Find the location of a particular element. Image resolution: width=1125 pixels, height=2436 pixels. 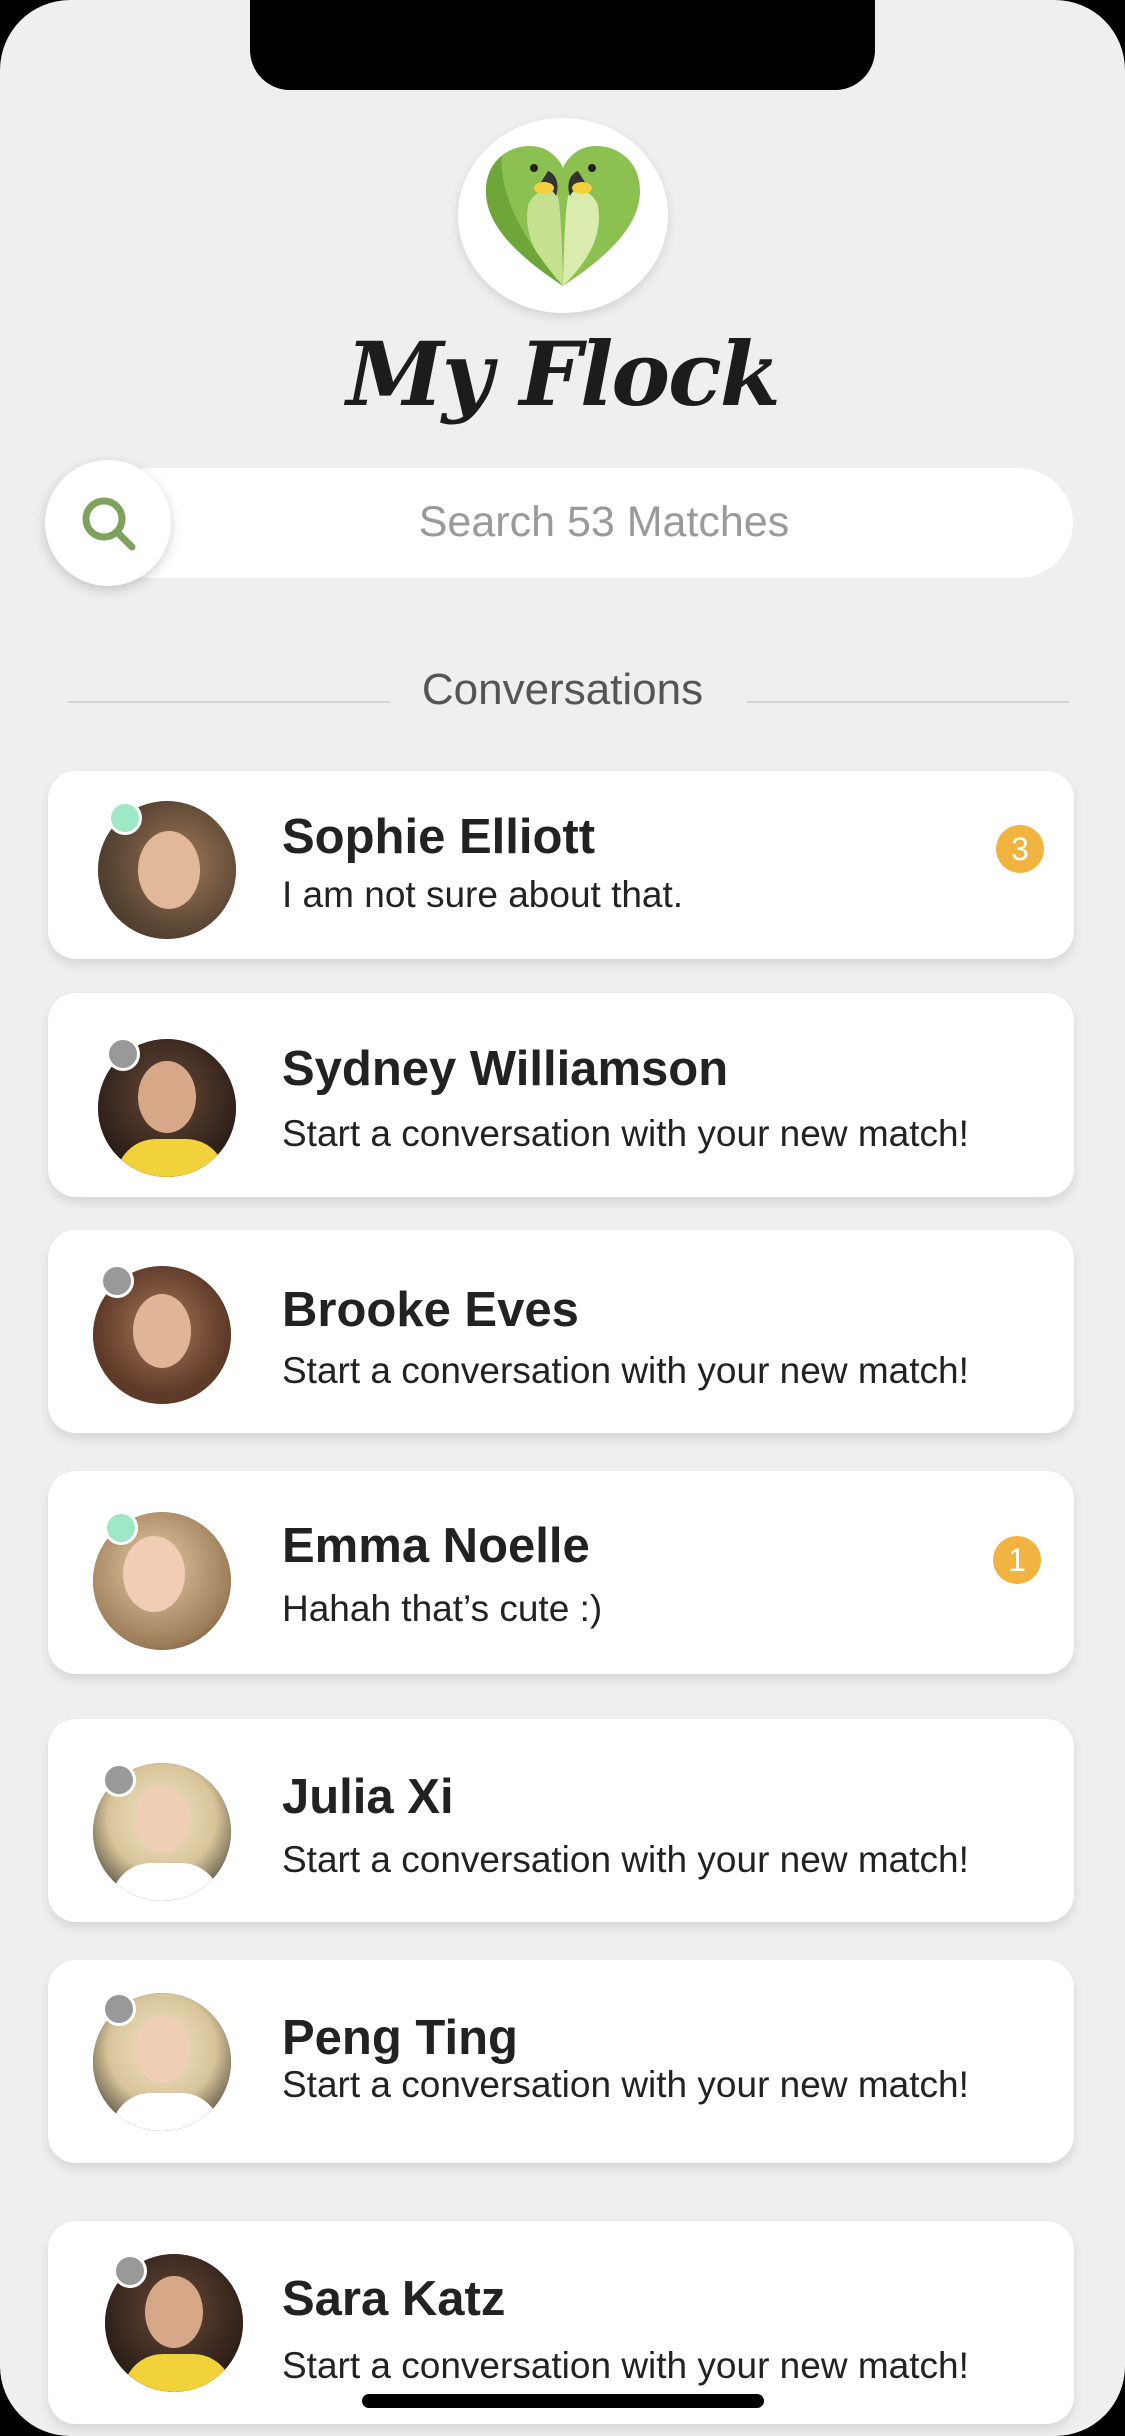

parrot-heart-icon is located at coordinates (563, 216).